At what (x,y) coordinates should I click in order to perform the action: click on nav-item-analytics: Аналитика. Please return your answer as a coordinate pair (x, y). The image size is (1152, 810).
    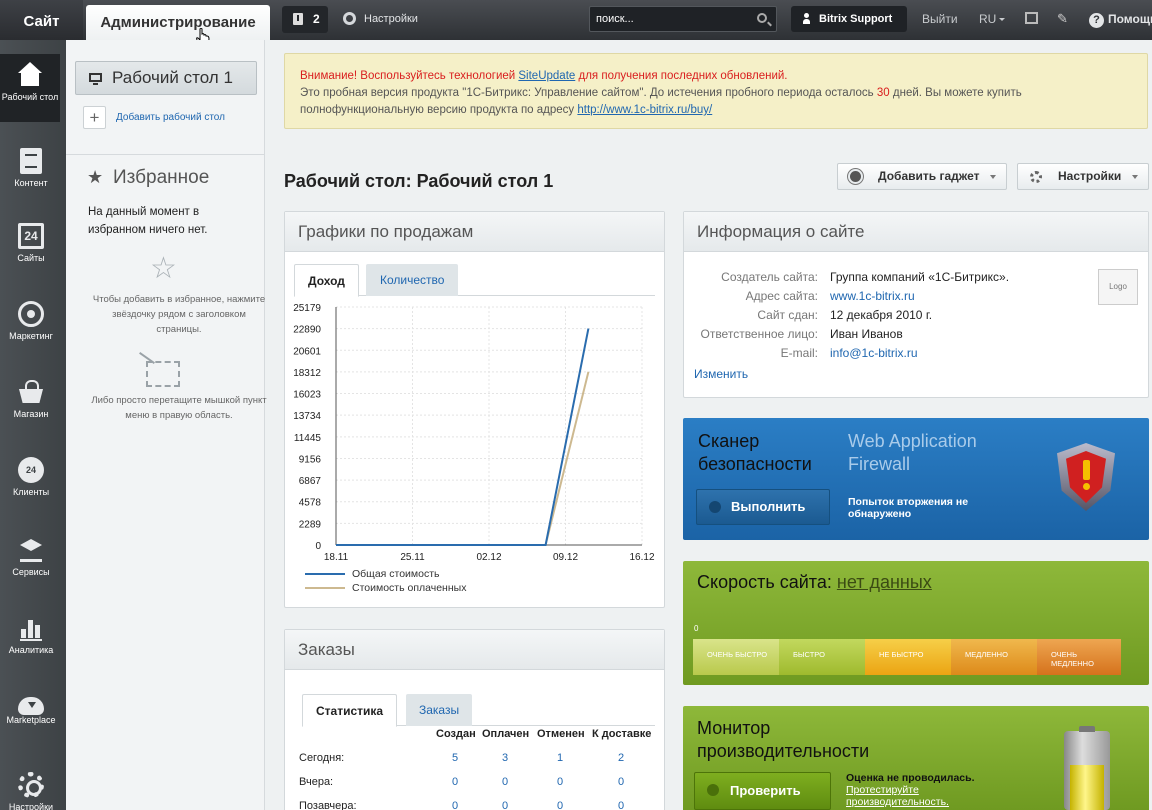
    Looking at the image, I should click on (31, 644).